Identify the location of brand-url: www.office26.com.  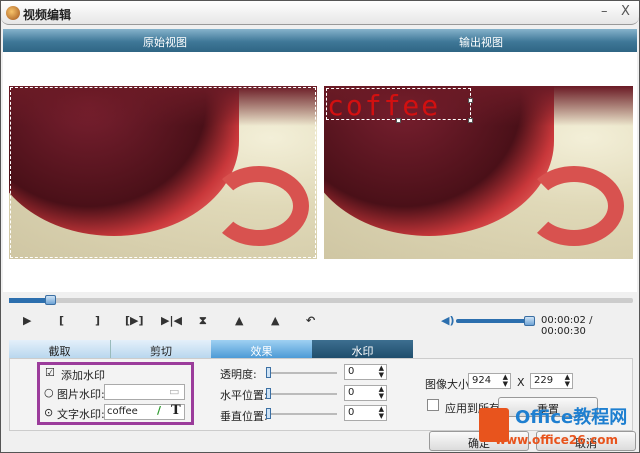
(557, 440).